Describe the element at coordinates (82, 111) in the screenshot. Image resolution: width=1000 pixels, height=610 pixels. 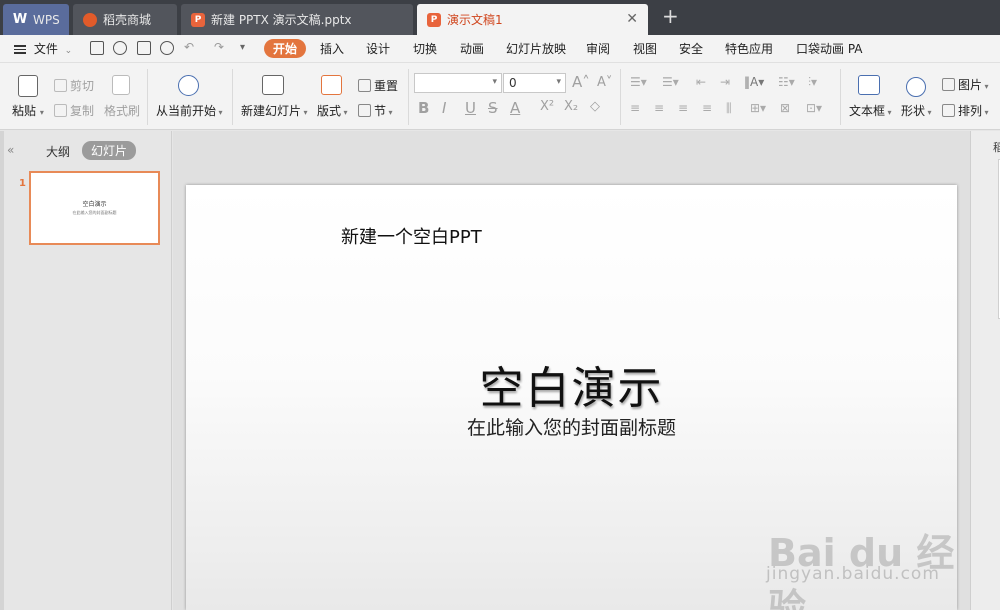
I see `copy-label: 复制` at that location.